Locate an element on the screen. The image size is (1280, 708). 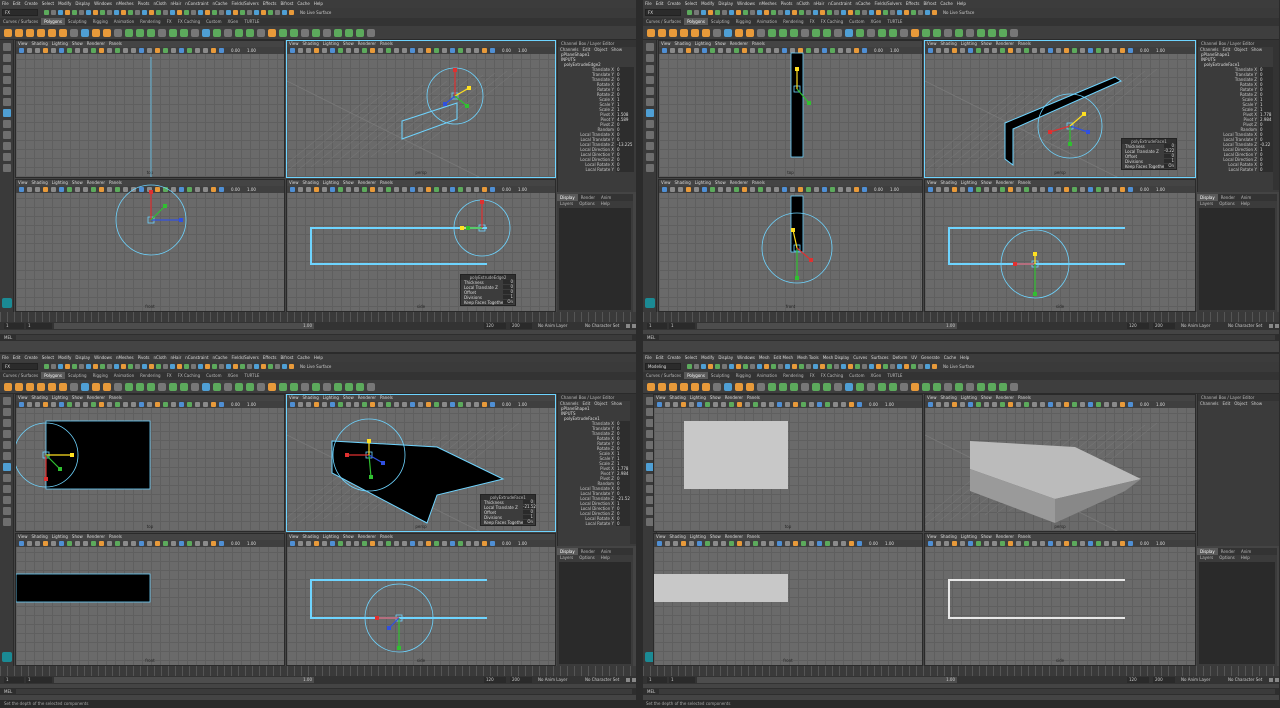
channel-box-menu-item: Object is located at coordinates (1240, 403).